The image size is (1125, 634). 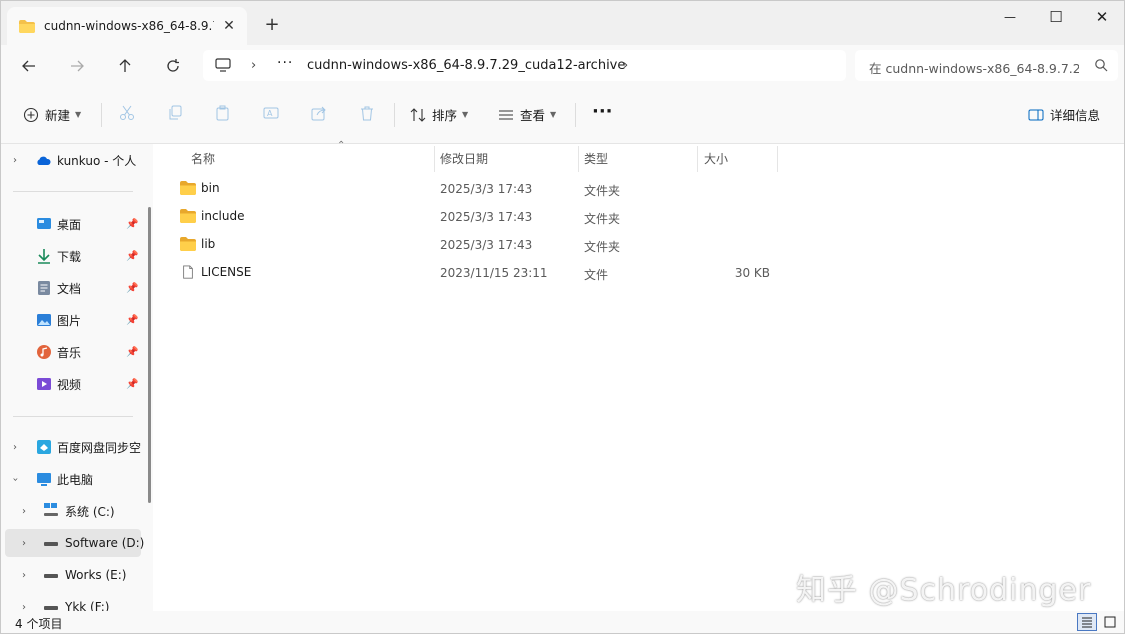 What do you see at coordinates (641, 273) in the screenshot?
I see `file-row-license: LICENSE 2023/11/15 23:11 文件 30 KB` at bounding box center [641, 273].